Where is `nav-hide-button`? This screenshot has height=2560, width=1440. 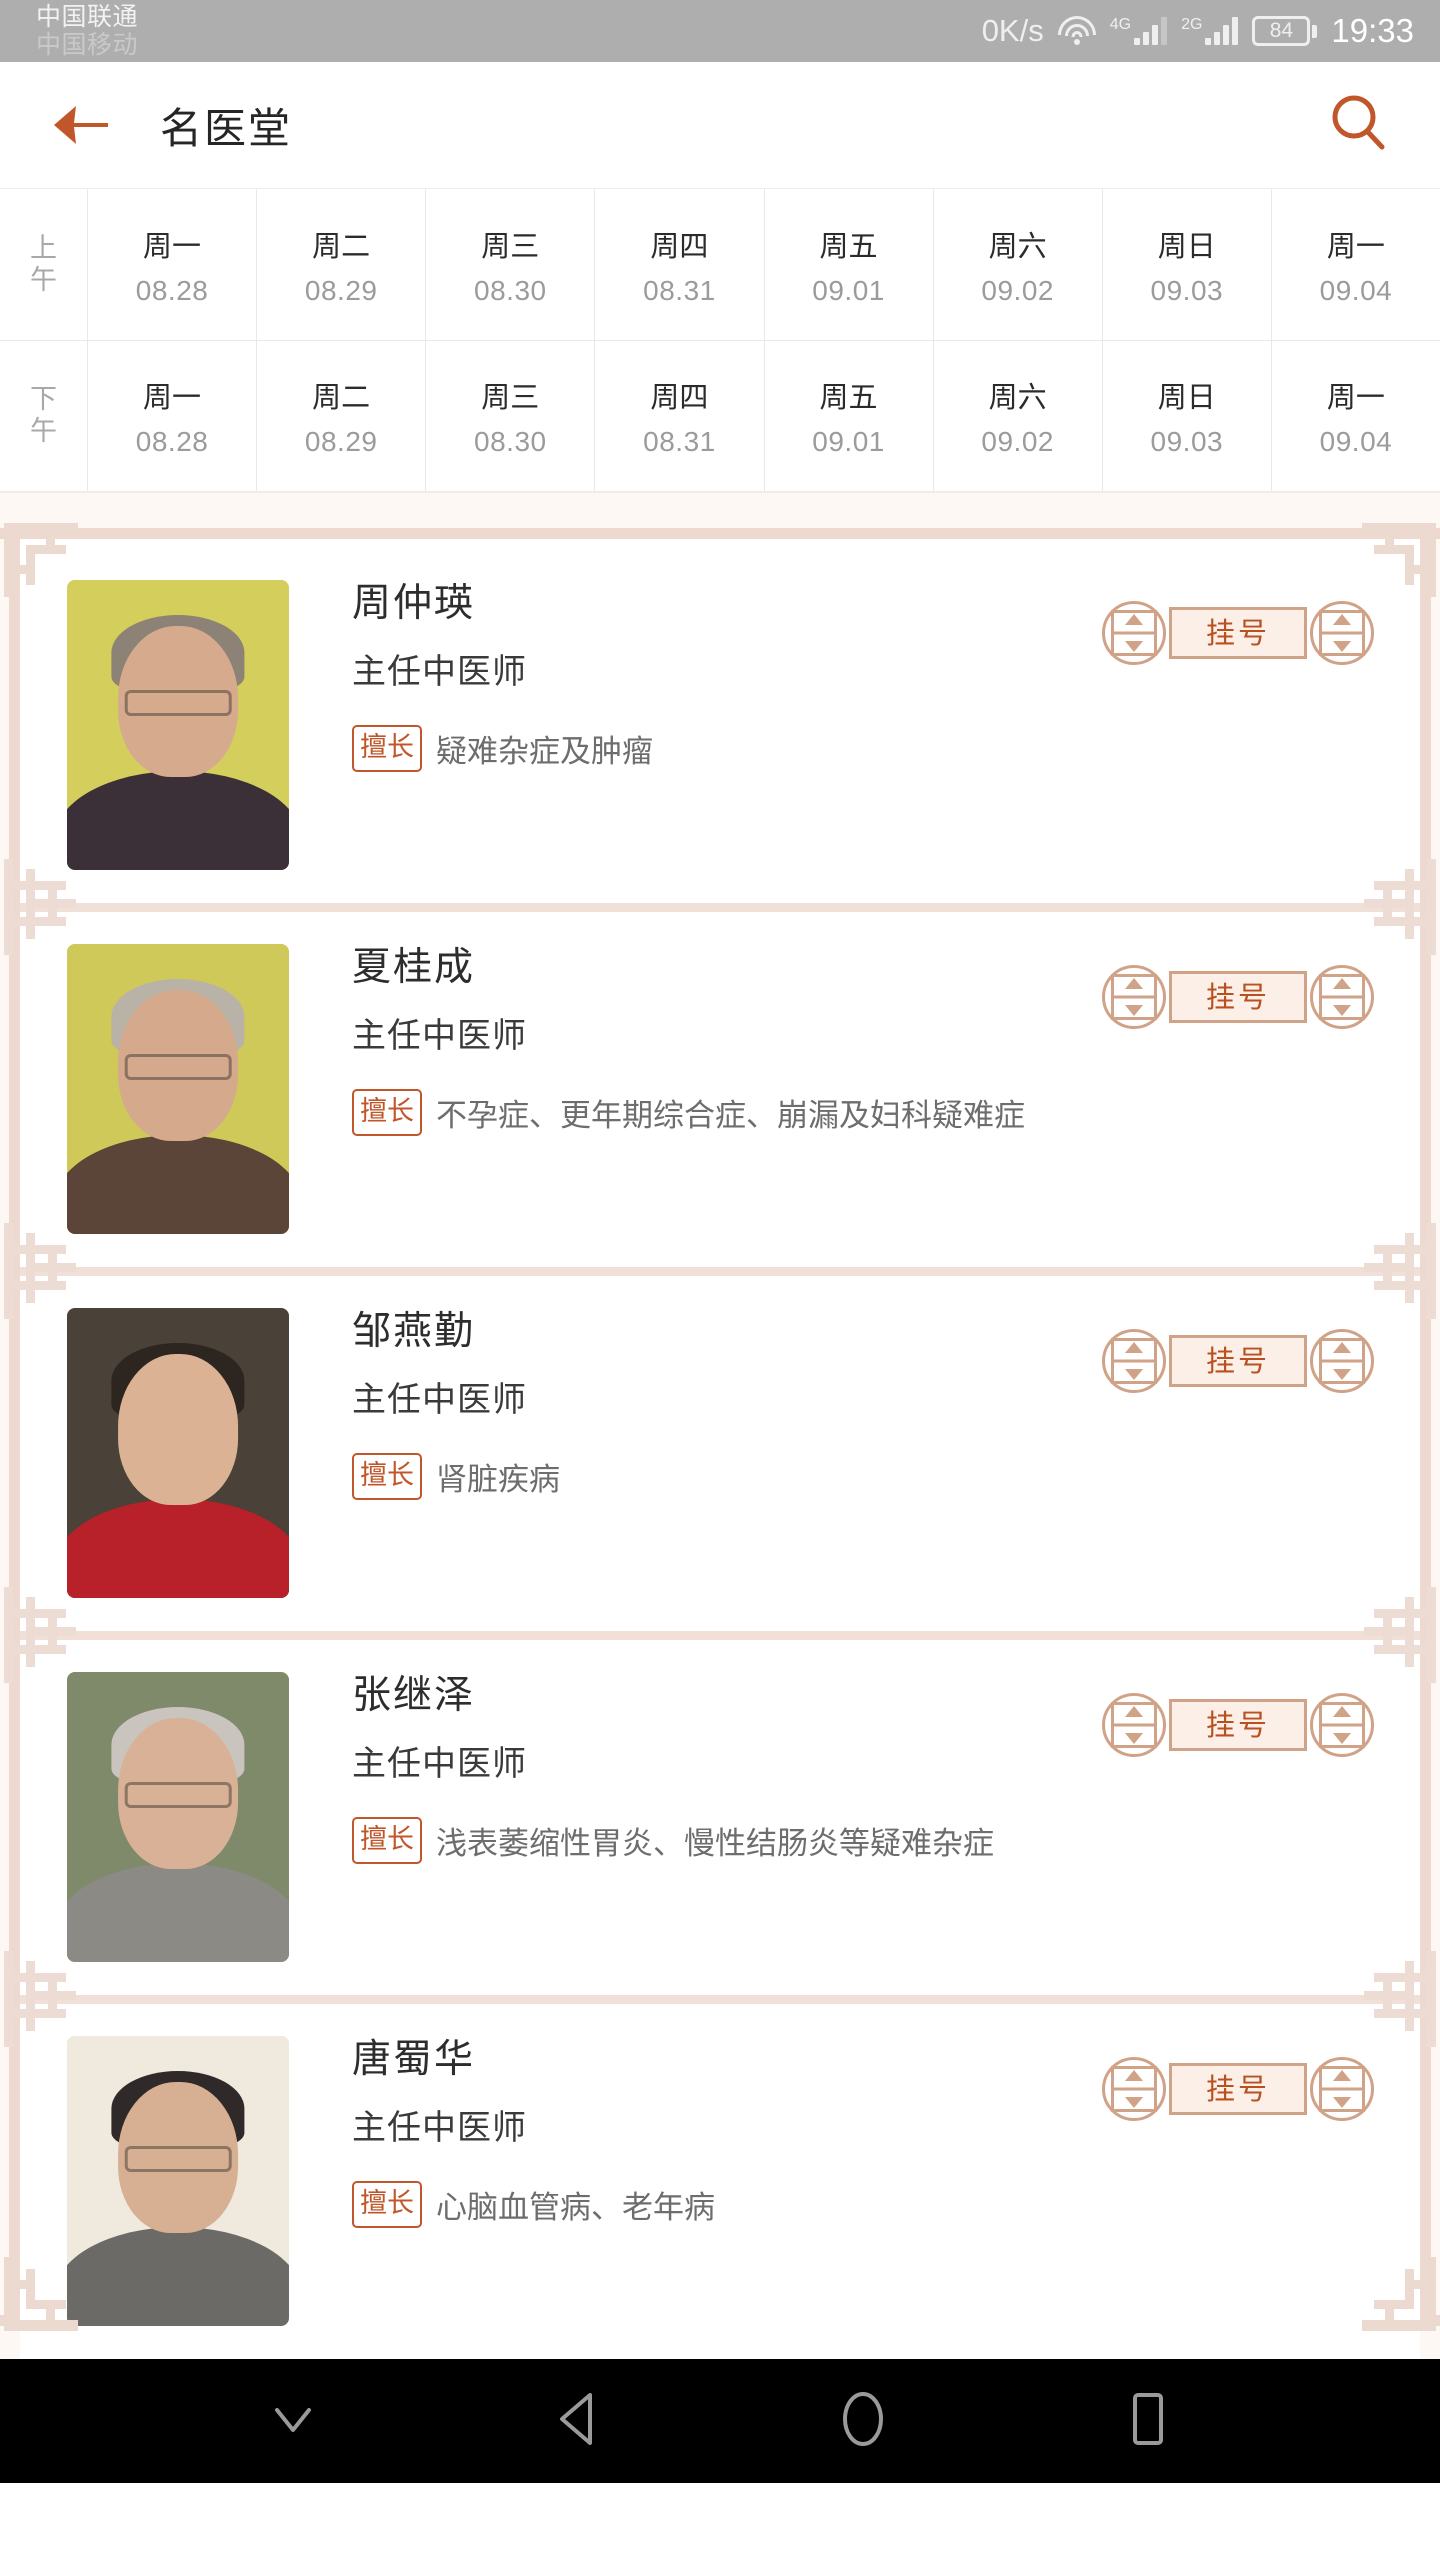 nav-hide-button is located at coordinates (293, 2421).